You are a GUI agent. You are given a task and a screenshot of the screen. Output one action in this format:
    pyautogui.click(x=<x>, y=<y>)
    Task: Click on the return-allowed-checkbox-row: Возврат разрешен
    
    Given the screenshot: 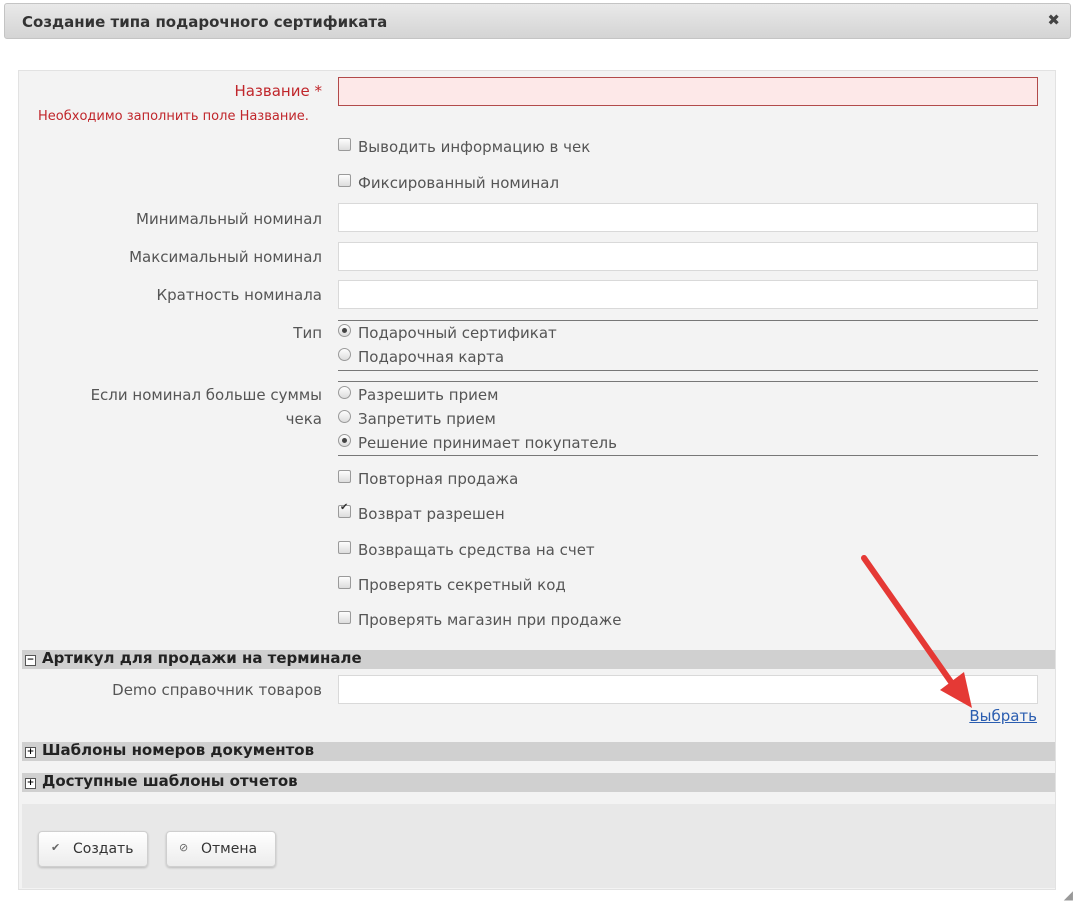 What is the action you would take?
    pyautogui.click(x=421, y=512)
    